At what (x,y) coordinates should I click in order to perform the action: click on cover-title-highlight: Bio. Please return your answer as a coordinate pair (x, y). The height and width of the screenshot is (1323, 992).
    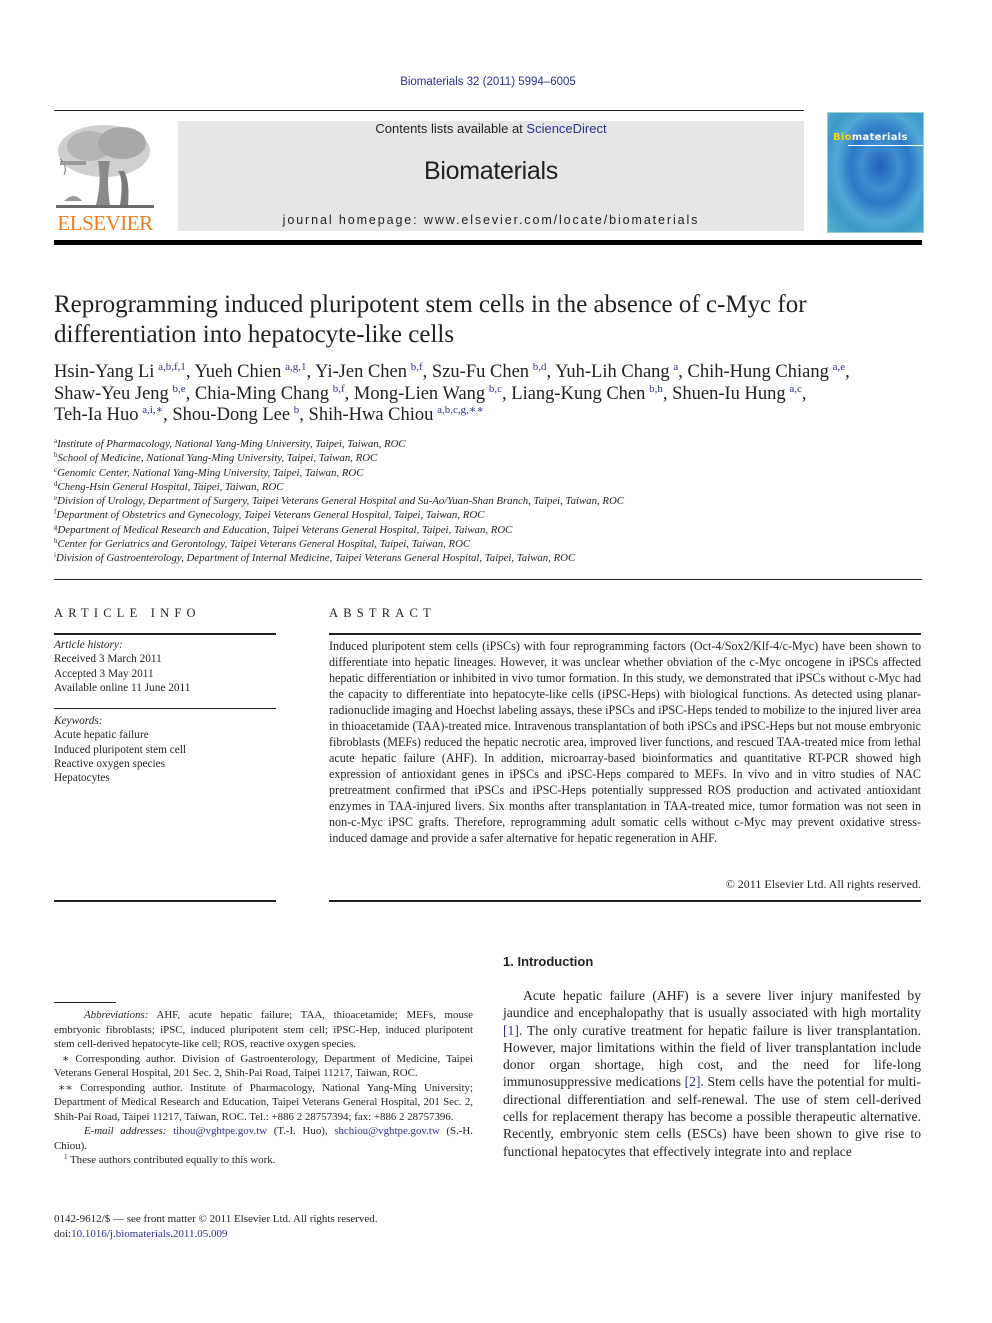
    Looking at the image, I should click on (842, 137).